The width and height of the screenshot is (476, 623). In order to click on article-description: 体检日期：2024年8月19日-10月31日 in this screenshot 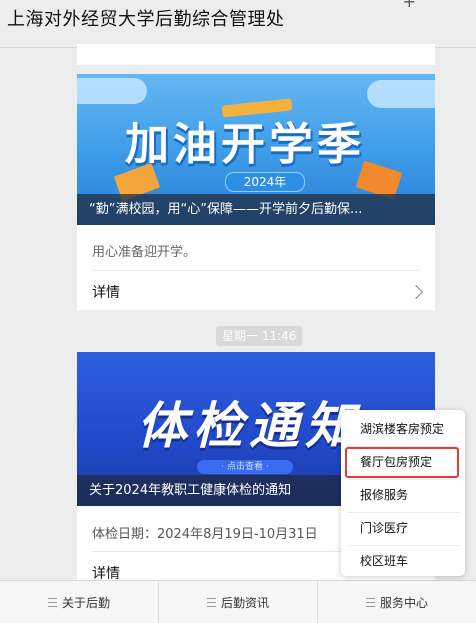, I will do `click(205, 534)`.